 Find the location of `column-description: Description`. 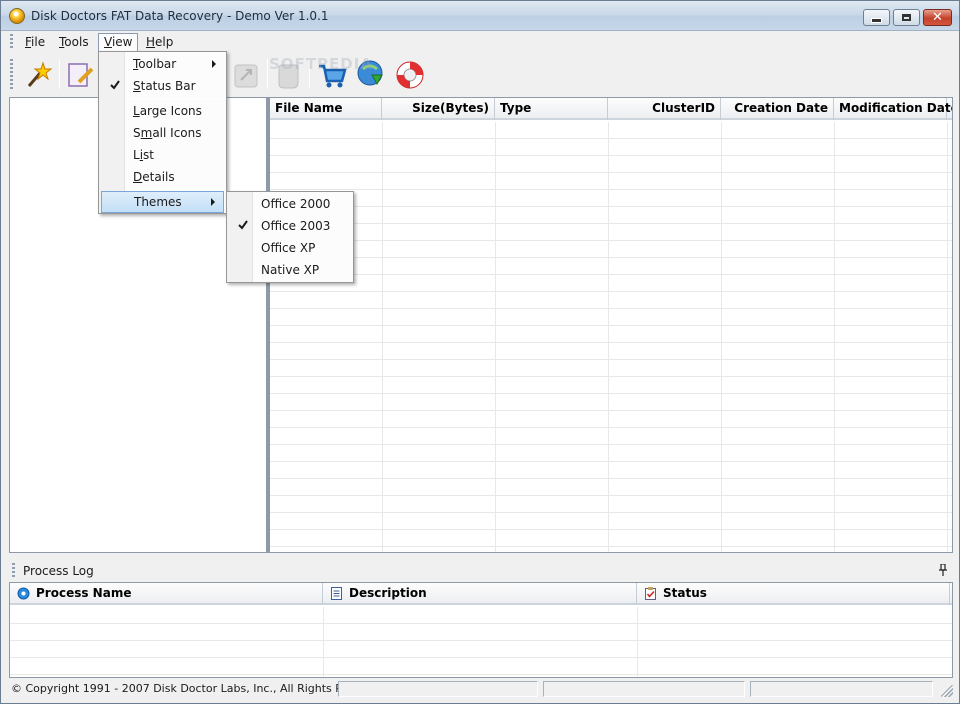

column-description: Description is located at coordinates (480, 594).